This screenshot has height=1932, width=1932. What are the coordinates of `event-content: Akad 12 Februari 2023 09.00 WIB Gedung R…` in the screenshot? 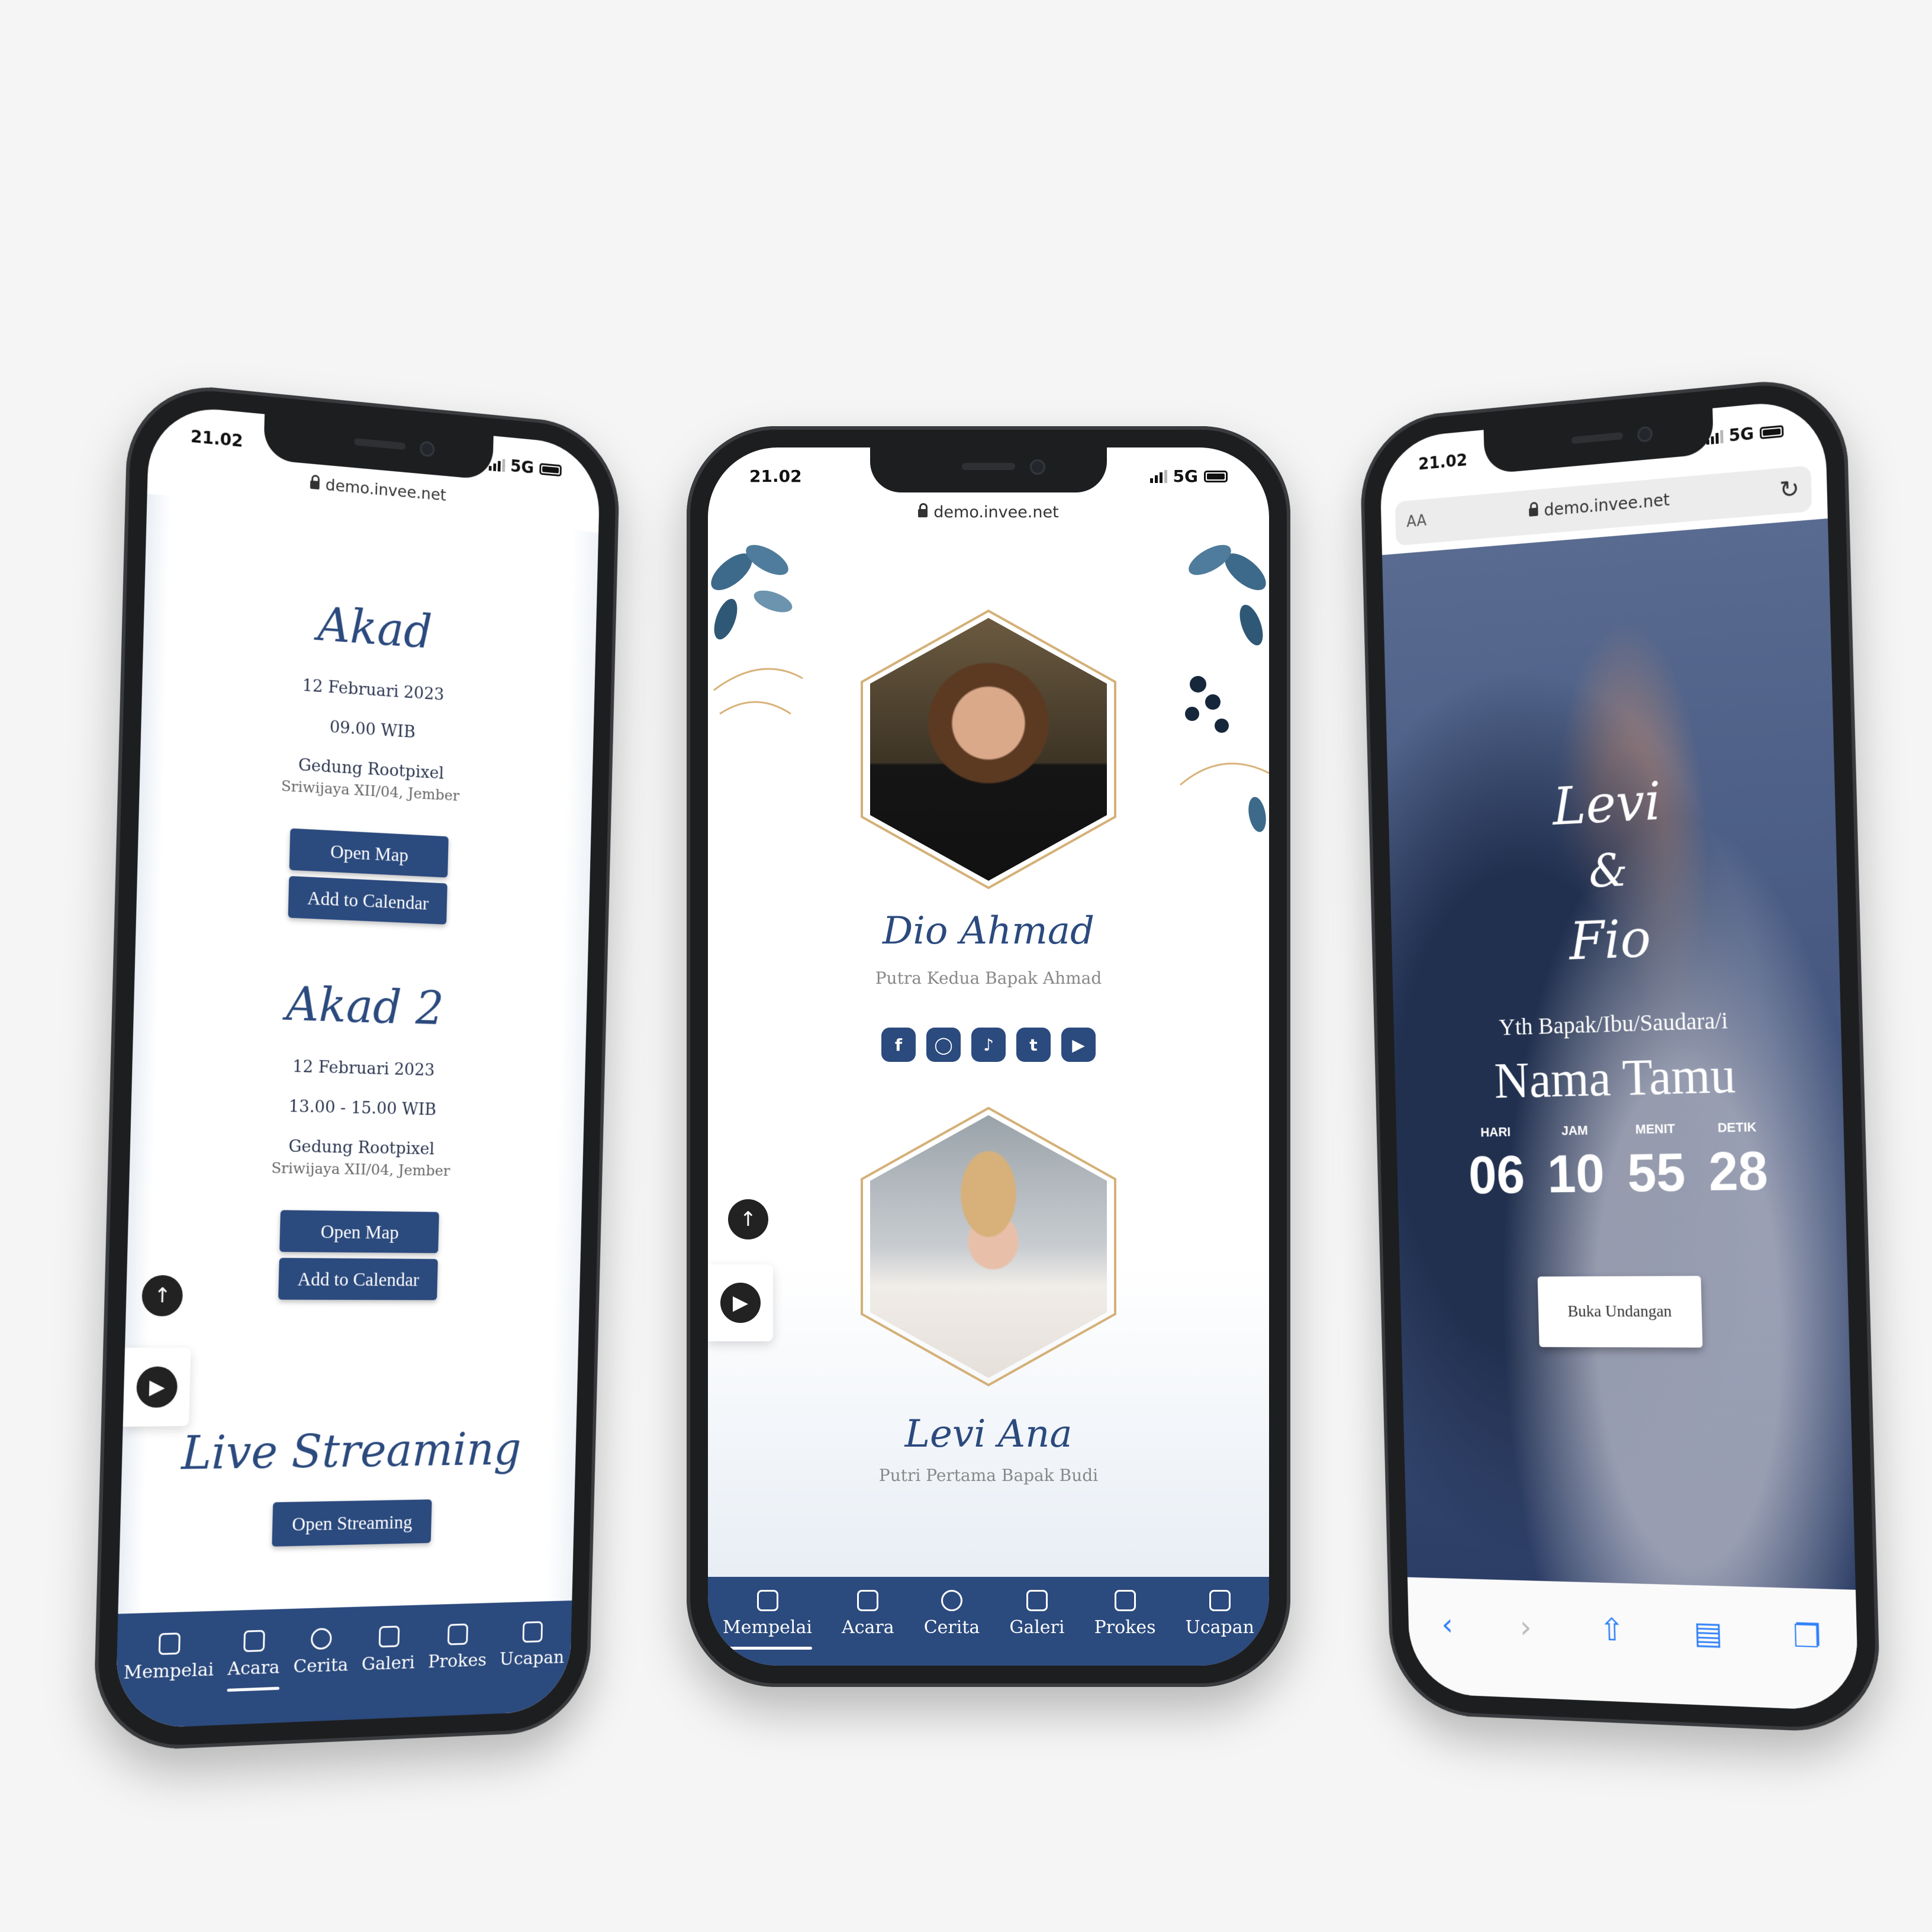 It's located at (358, 1054).